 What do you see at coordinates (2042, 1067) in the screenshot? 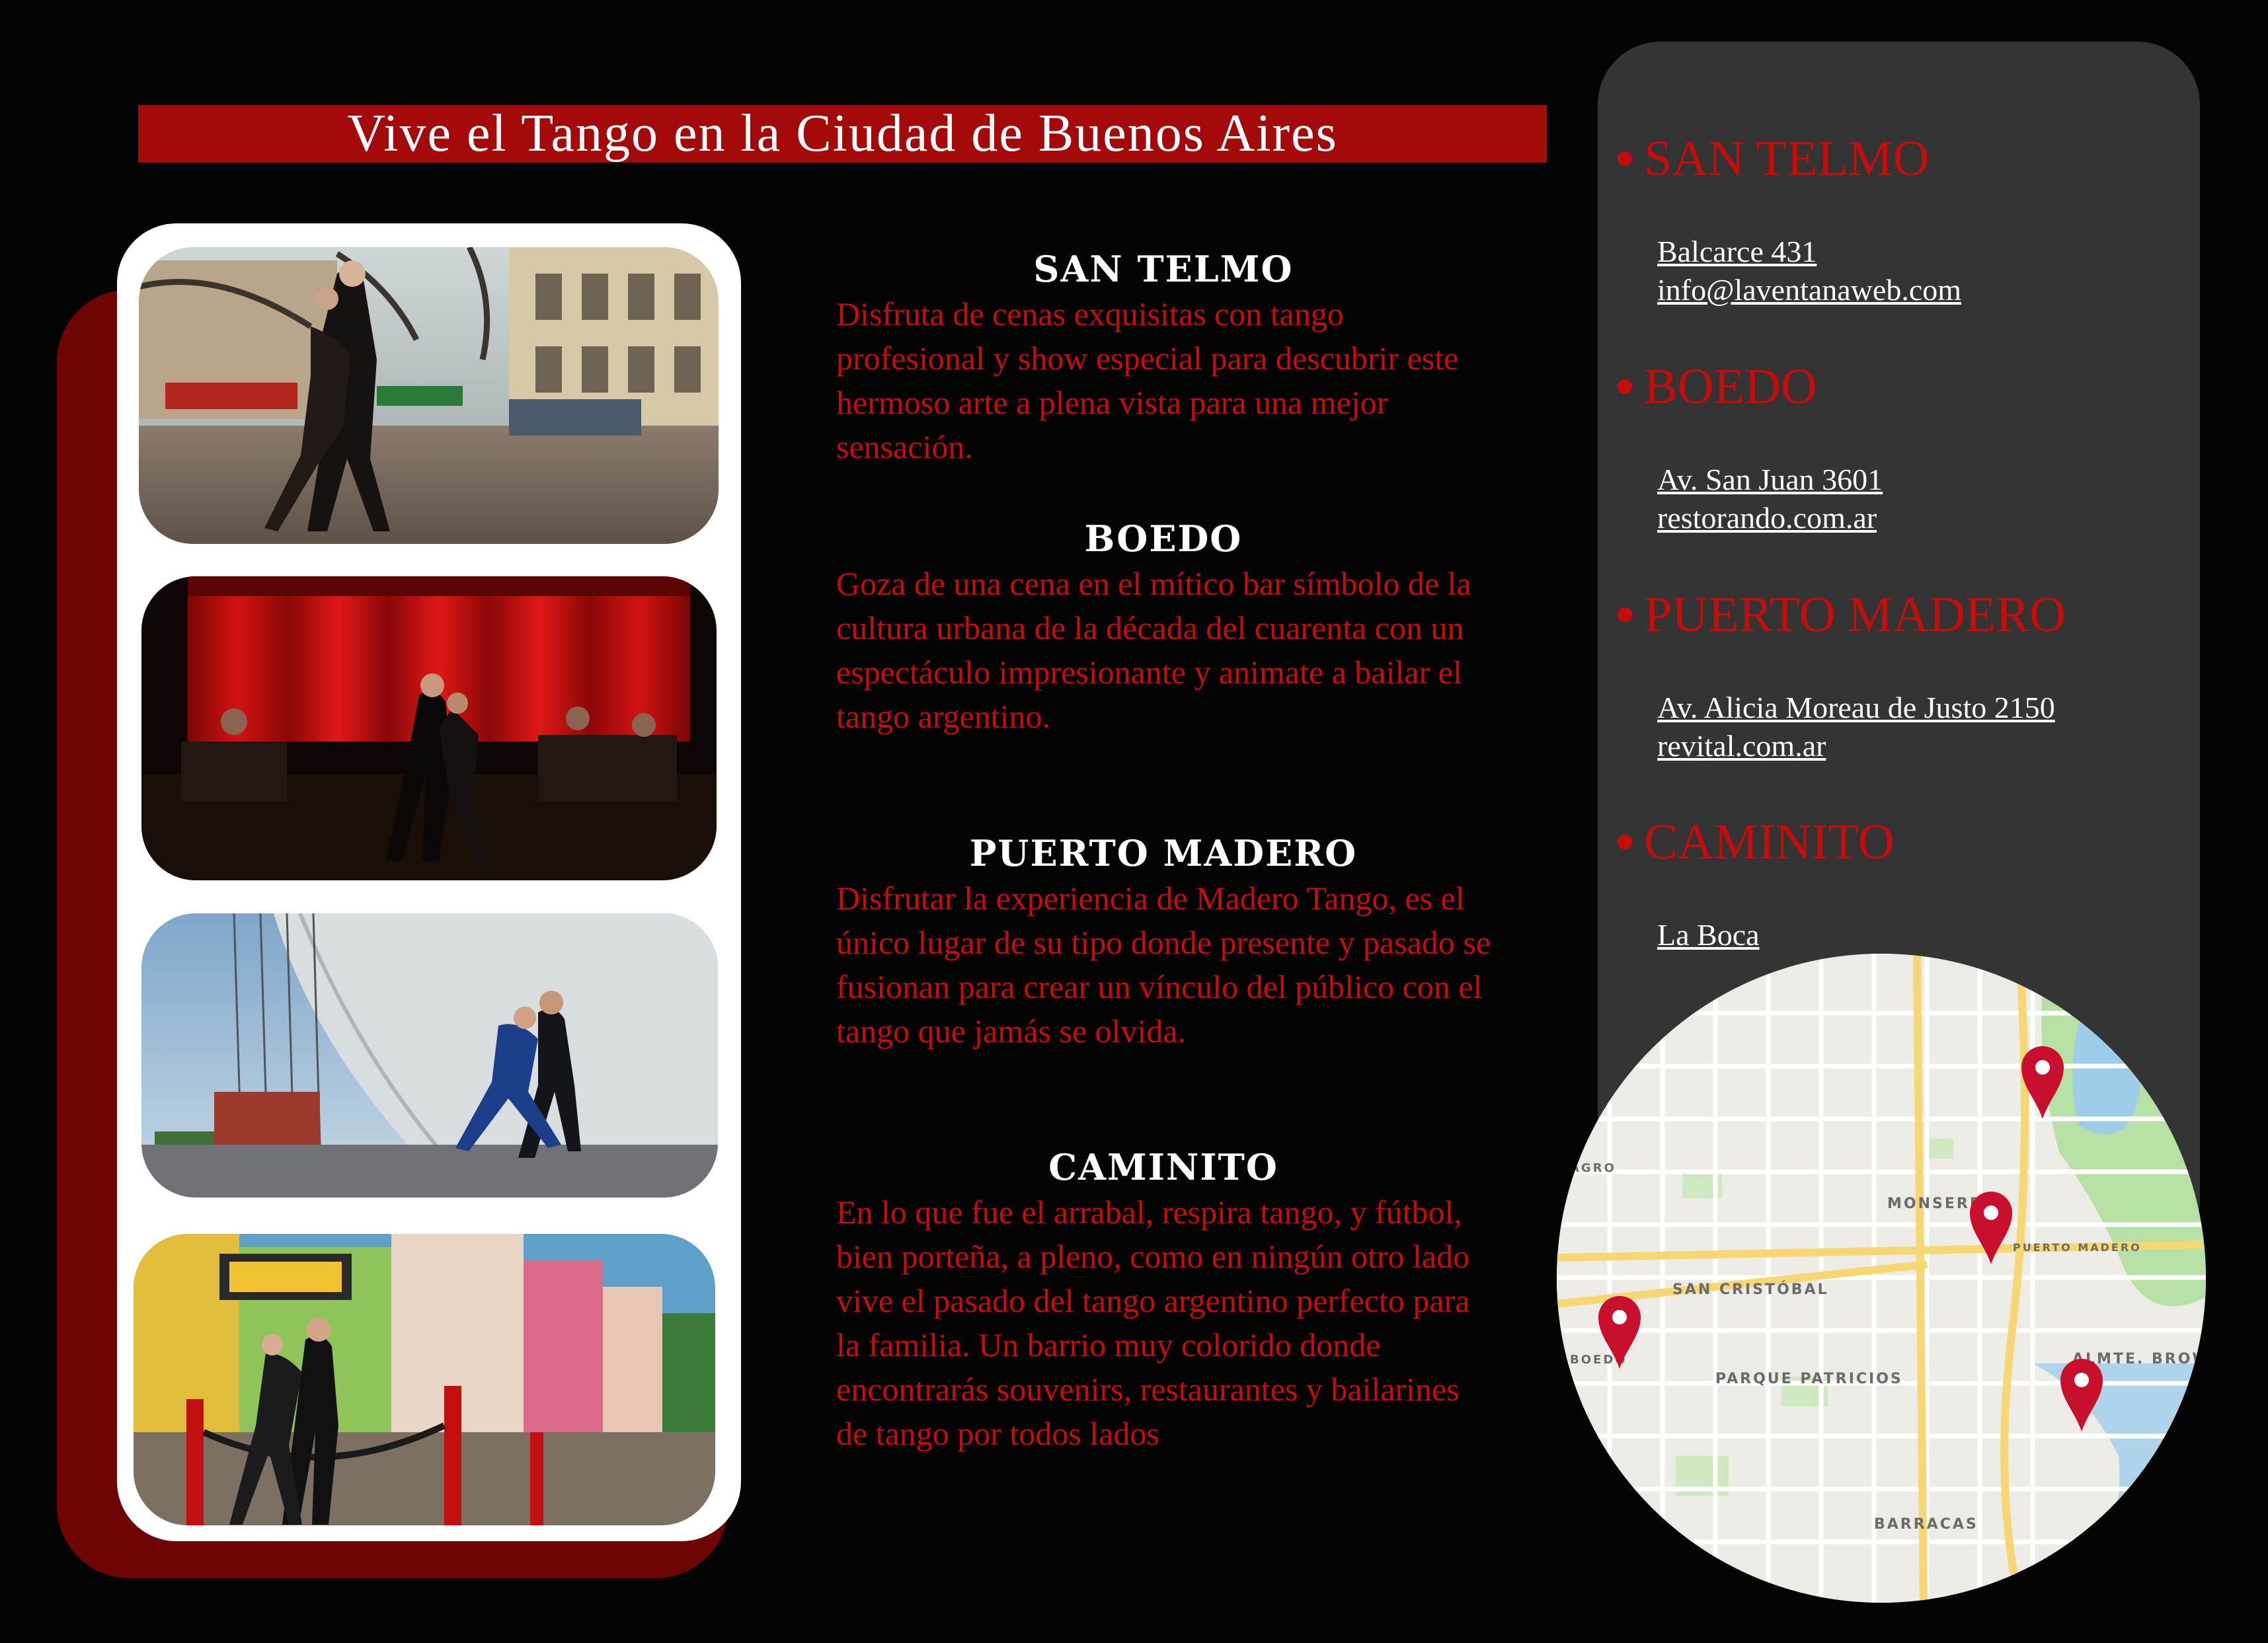
I see `pin-san-telmo-center` at bounding box center [2042, 1067].